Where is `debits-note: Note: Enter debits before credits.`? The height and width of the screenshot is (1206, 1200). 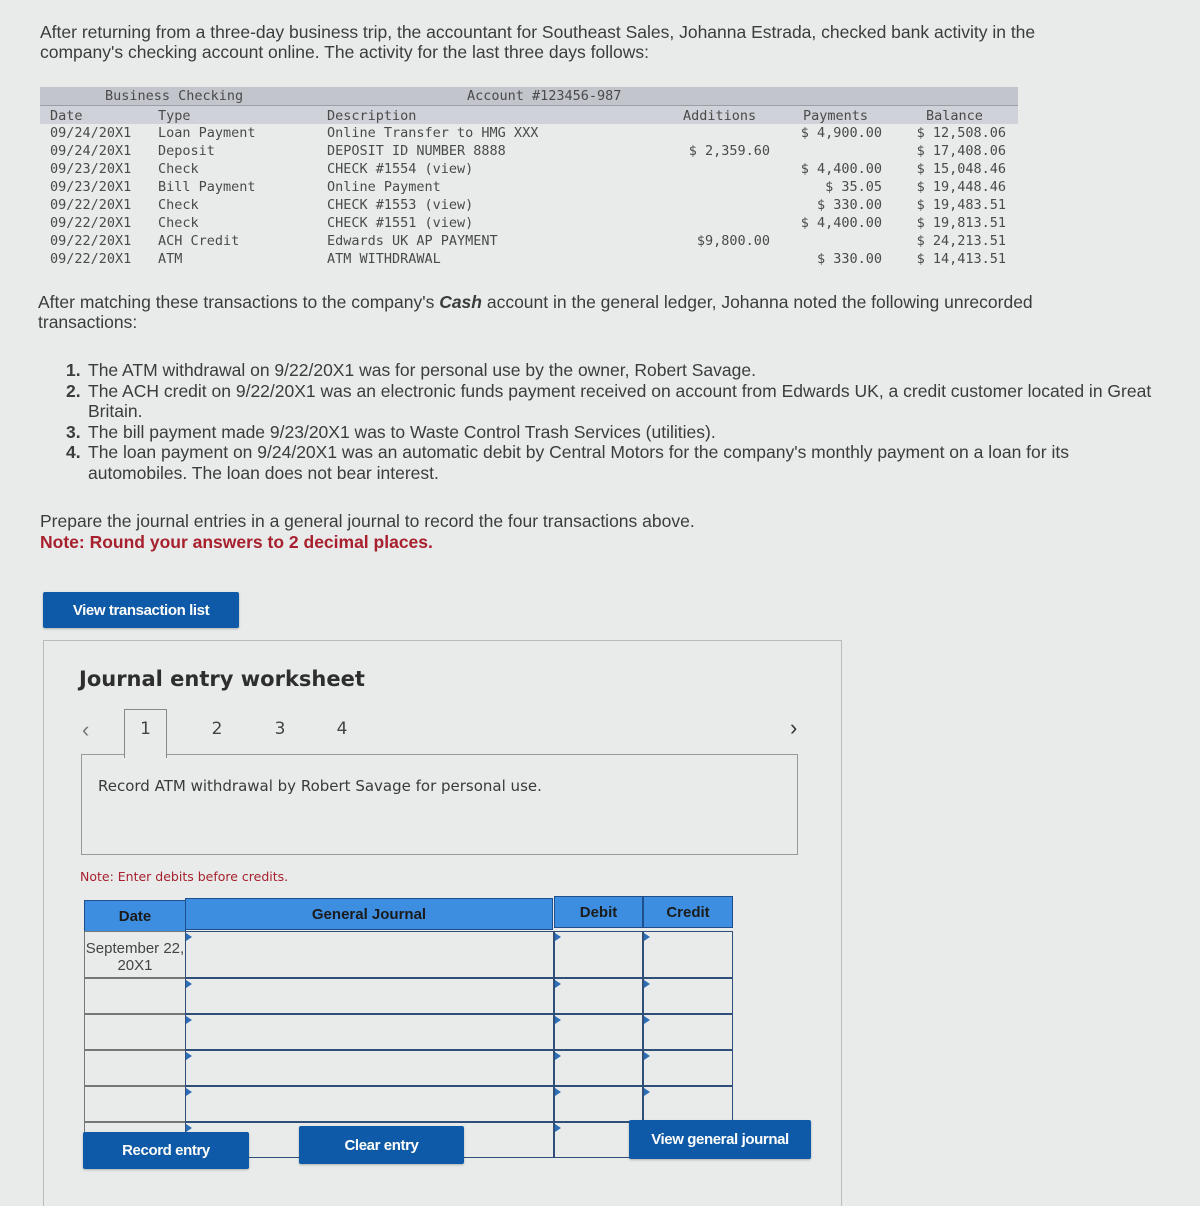 debits-note: Note: Enter debits before credits. is located at coordinates (184, 876).